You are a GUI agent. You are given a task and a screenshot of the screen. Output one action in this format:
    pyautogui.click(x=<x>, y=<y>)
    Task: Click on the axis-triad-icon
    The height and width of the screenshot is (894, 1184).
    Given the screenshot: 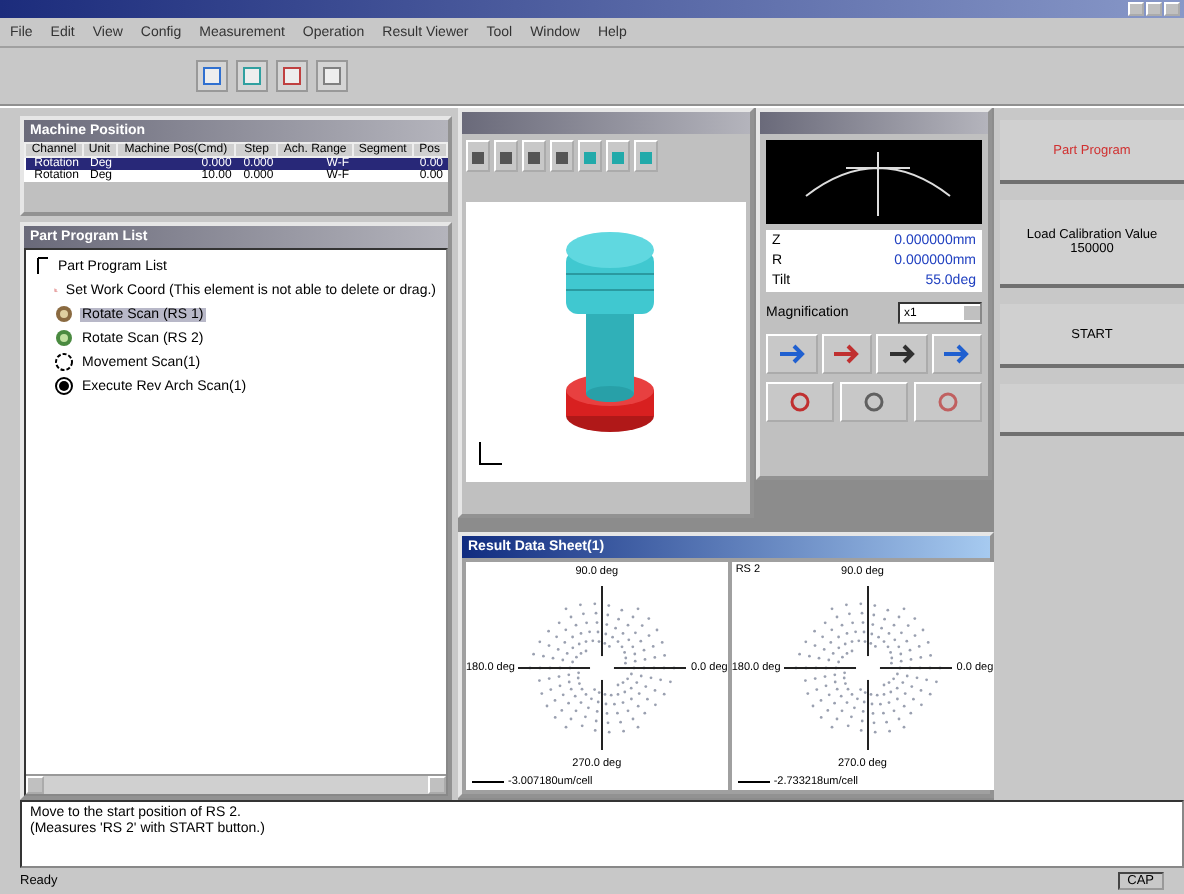 What is the action you would take?
    pyautogui.click(x=490, y=454)
    